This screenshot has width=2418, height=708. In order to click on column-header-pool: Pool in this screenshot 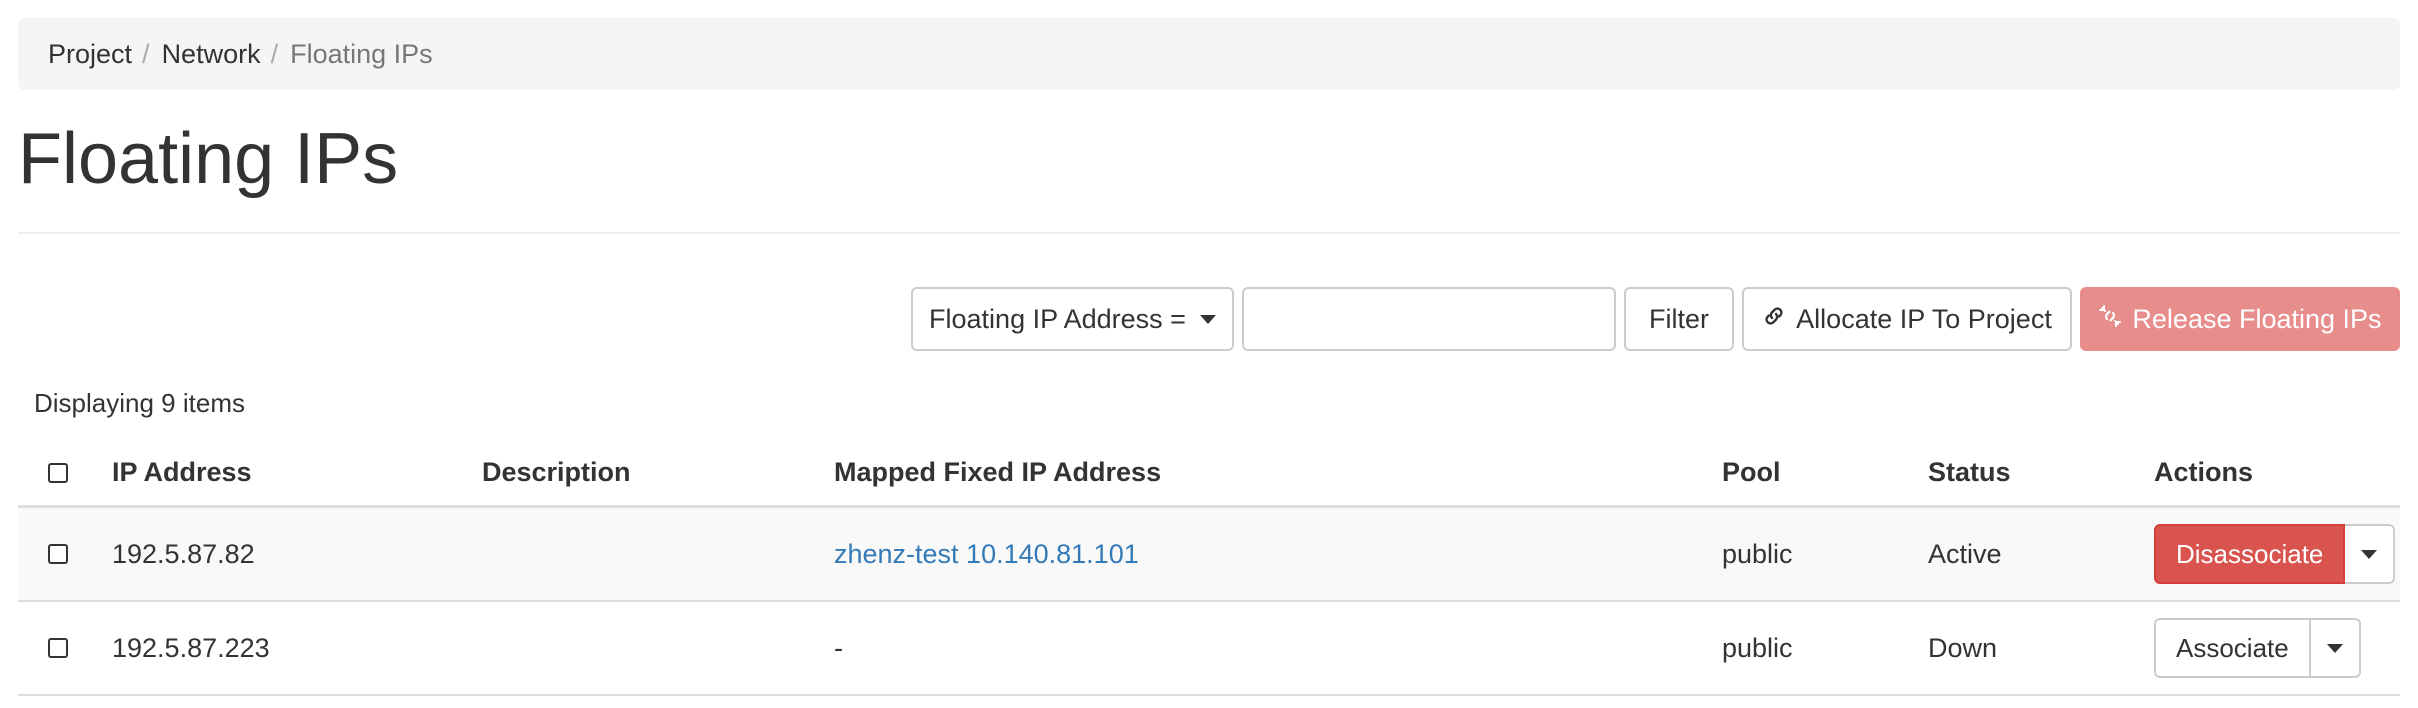, I will do `click(1751, 472)`.